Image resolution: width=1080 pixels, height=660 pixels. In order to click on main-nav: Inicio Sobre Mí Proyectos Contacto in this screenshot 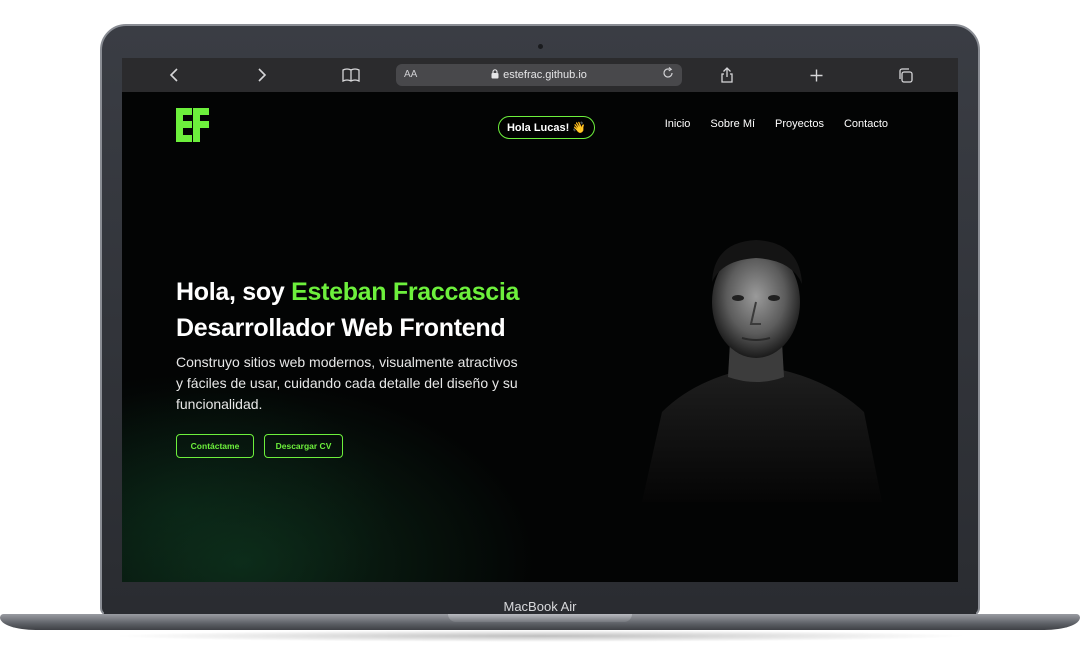, I will do `click(776, 124)`.